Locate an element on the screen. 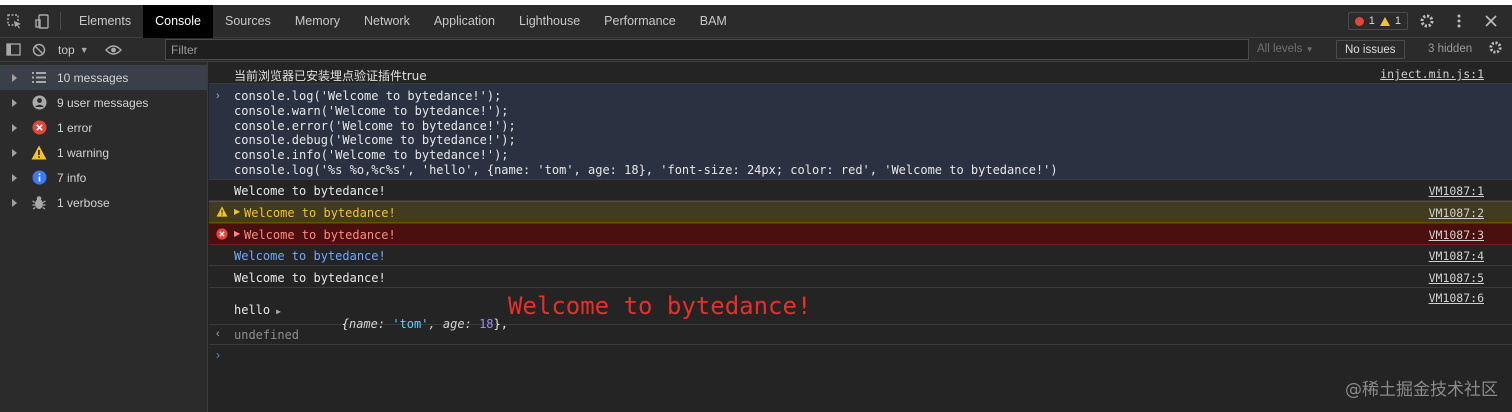  result-arrow-icon: ‹ is located at coordinates (218, 334).